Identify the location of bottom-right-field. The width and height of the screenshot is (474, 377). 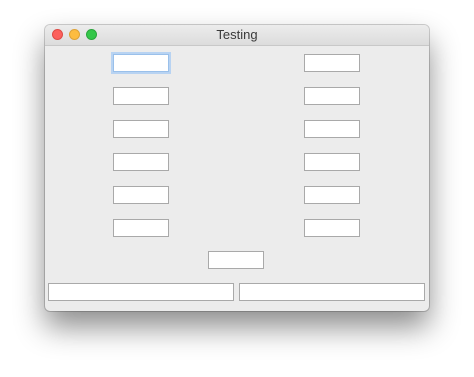
(332, 292).